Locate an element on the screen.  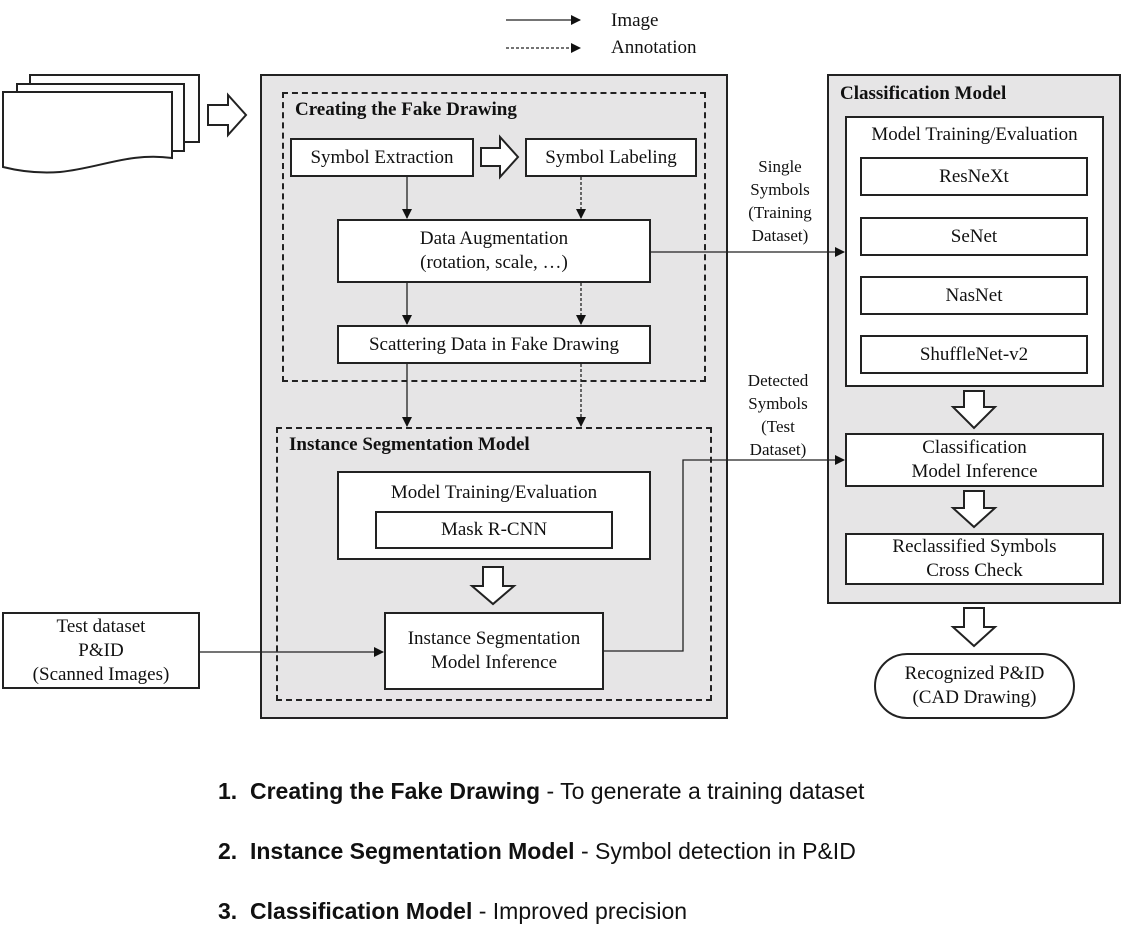
caption-2-num: 2. is located at coordinates (228, 851).